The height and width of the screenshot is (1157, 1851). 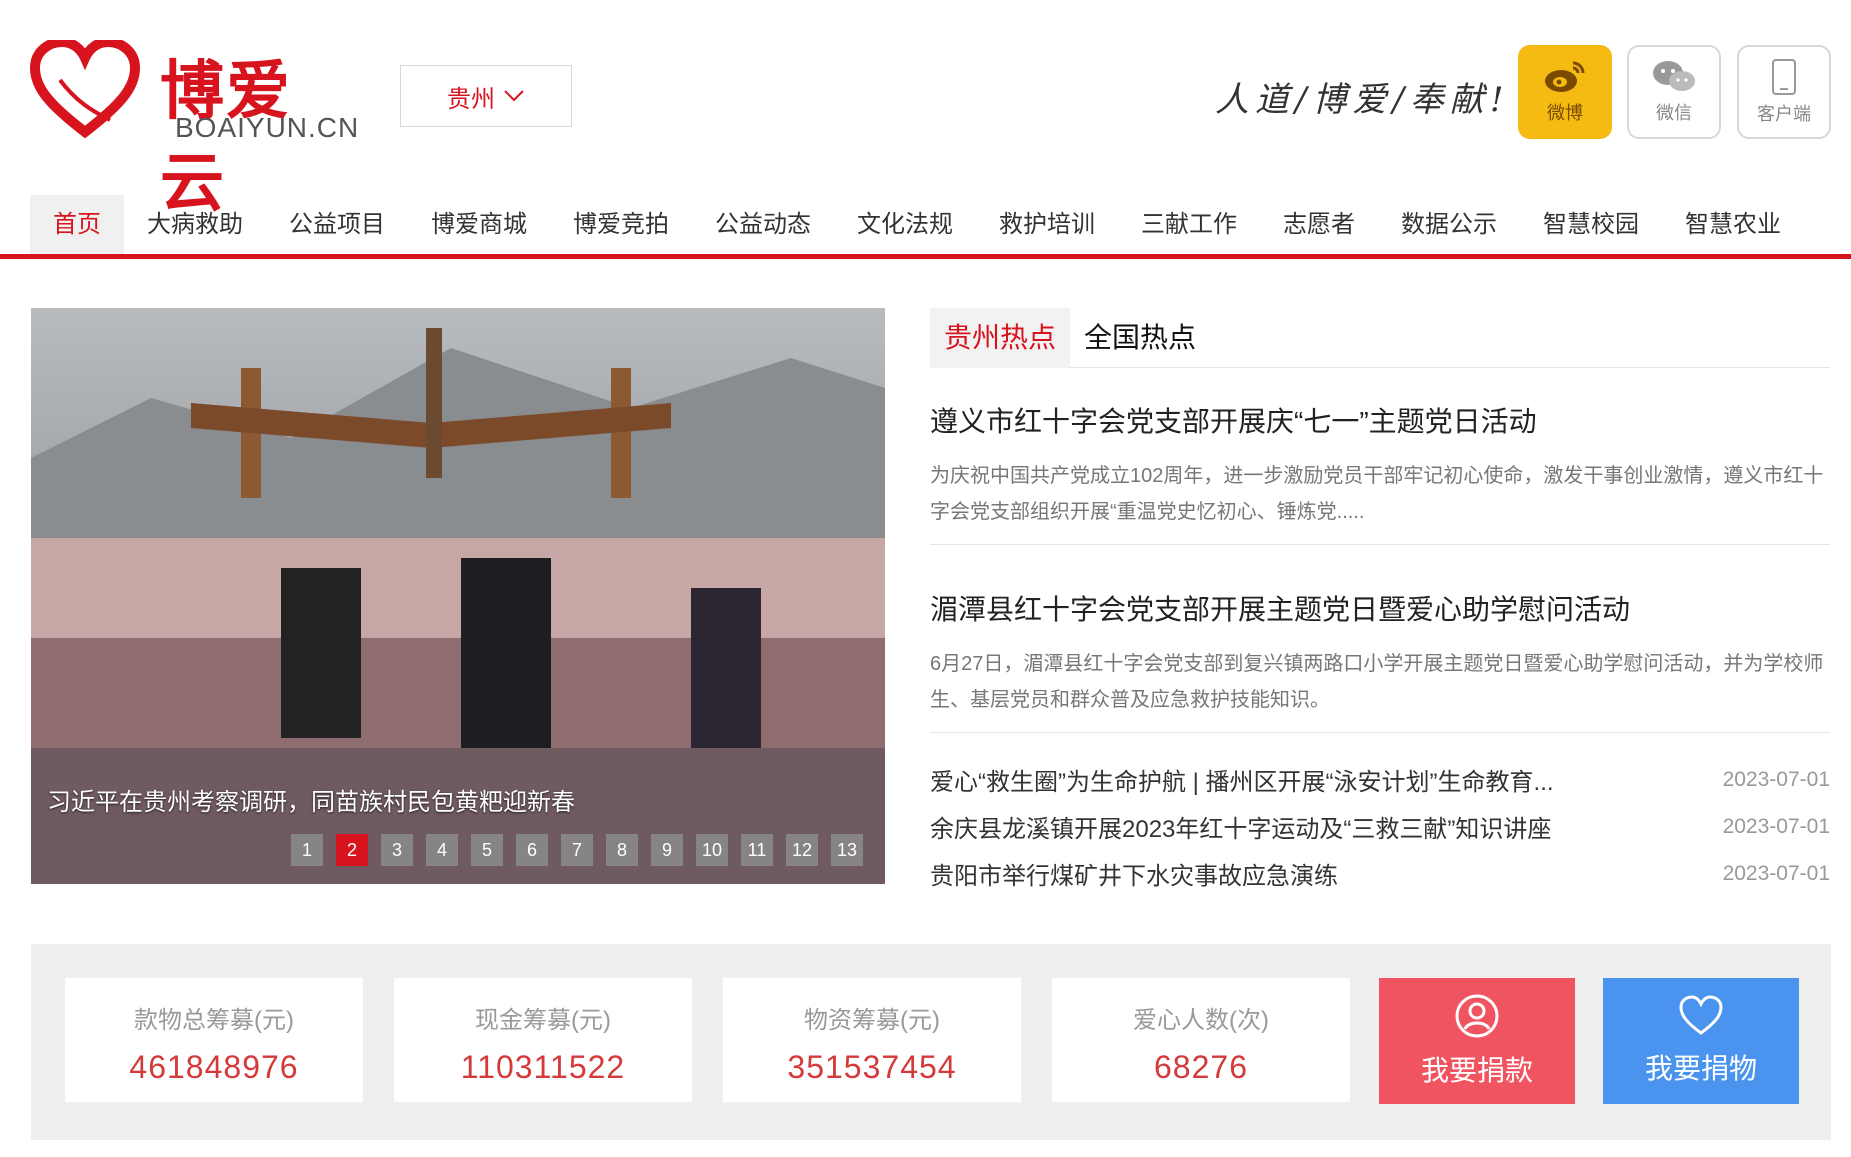 I want to click on brand-domain: BOAIYUN.CN, so click(x=267, y=127).